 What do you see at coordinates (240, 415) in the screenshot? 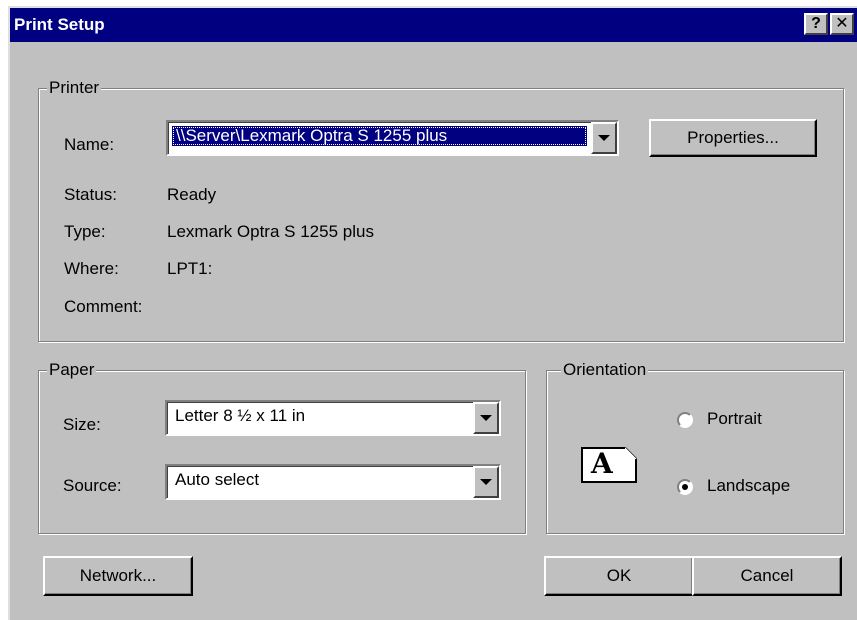
I see `paper-size-value: Letter 8 ½ x 11 in` at bounding box center [240, 415].